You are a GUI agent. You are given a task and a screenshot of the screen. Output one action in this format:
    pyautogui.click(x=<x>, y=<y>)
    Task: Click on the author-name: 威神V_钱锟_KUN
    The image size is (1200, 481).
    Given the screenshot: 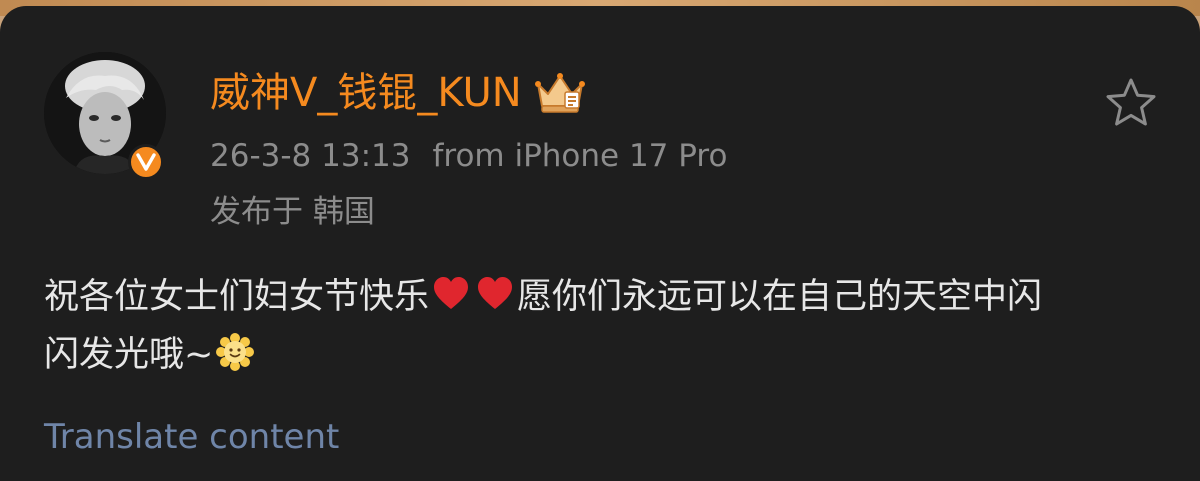 What is the action you would take?
    pyautogui.click(x=366, y=93)
    